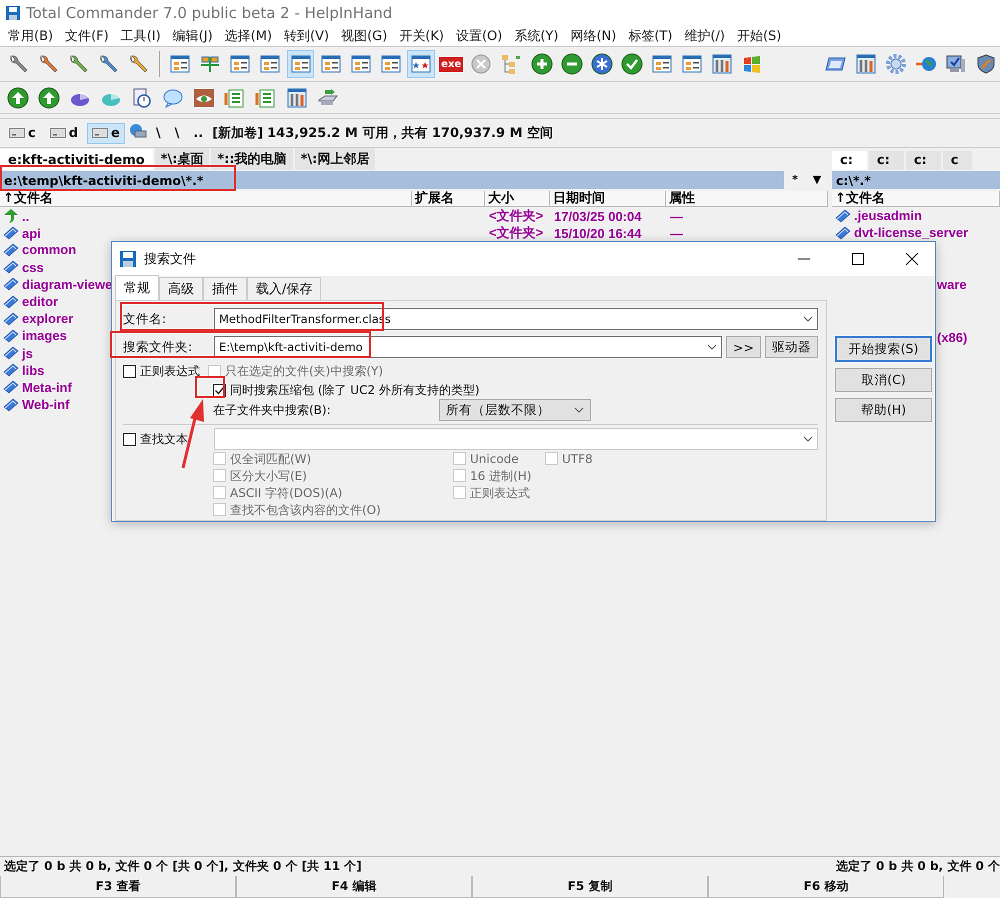  I want to click on file-name: js, so click(27, 353).